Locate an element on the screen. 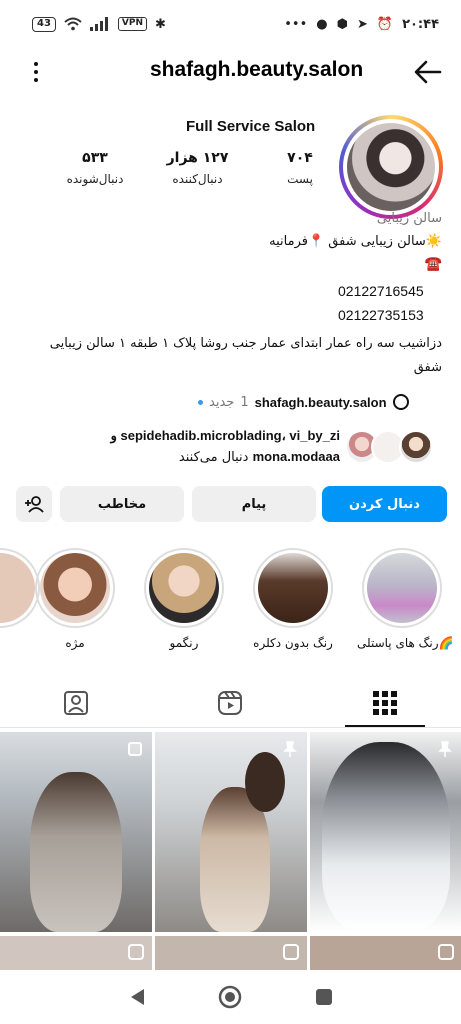  nav-home-button is located at coordinates (230, 997).